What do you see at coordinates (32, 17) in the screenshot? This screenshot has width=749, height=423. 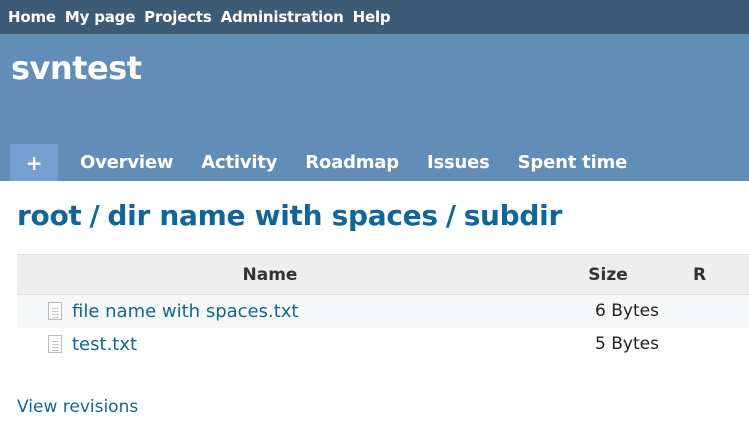 I see `top-menu-home: Home` at bounding box center [32, 17].